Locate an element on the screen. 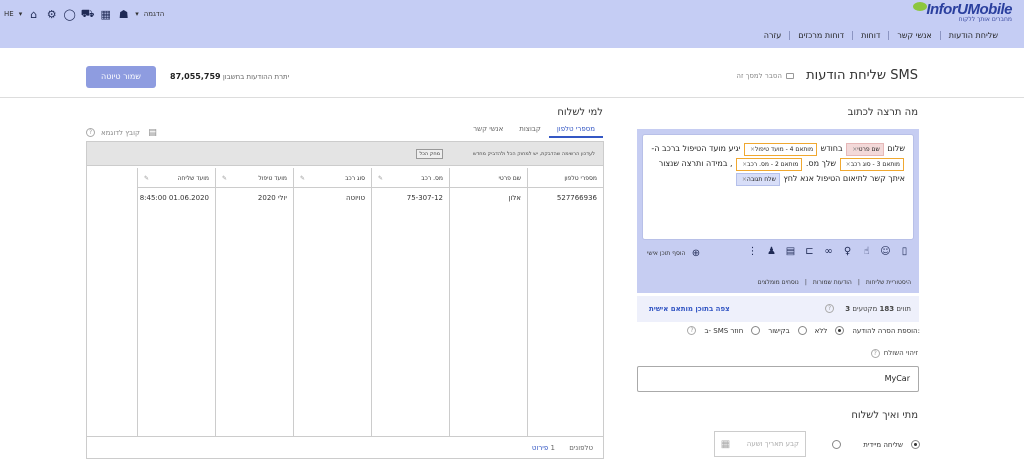 Image resolution: width=1024 pixels, height=467 pixels. example-file: ? קובץ לדוגמא ▤ is located at coordinates (122, 132).